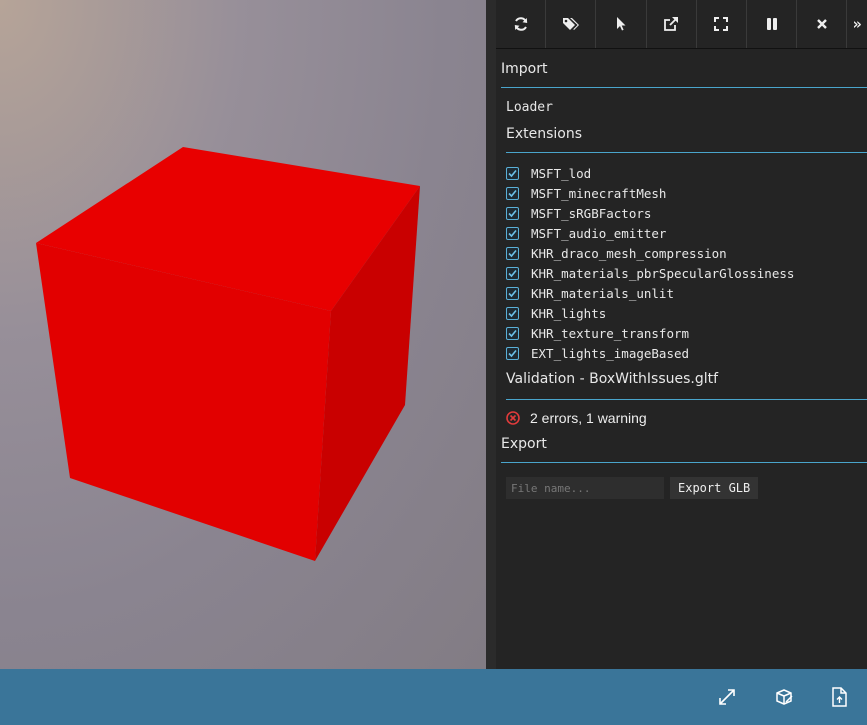 This screenshot has width=867, height=725. I want to click on fullscreen-expand-button, so click(727, 697).